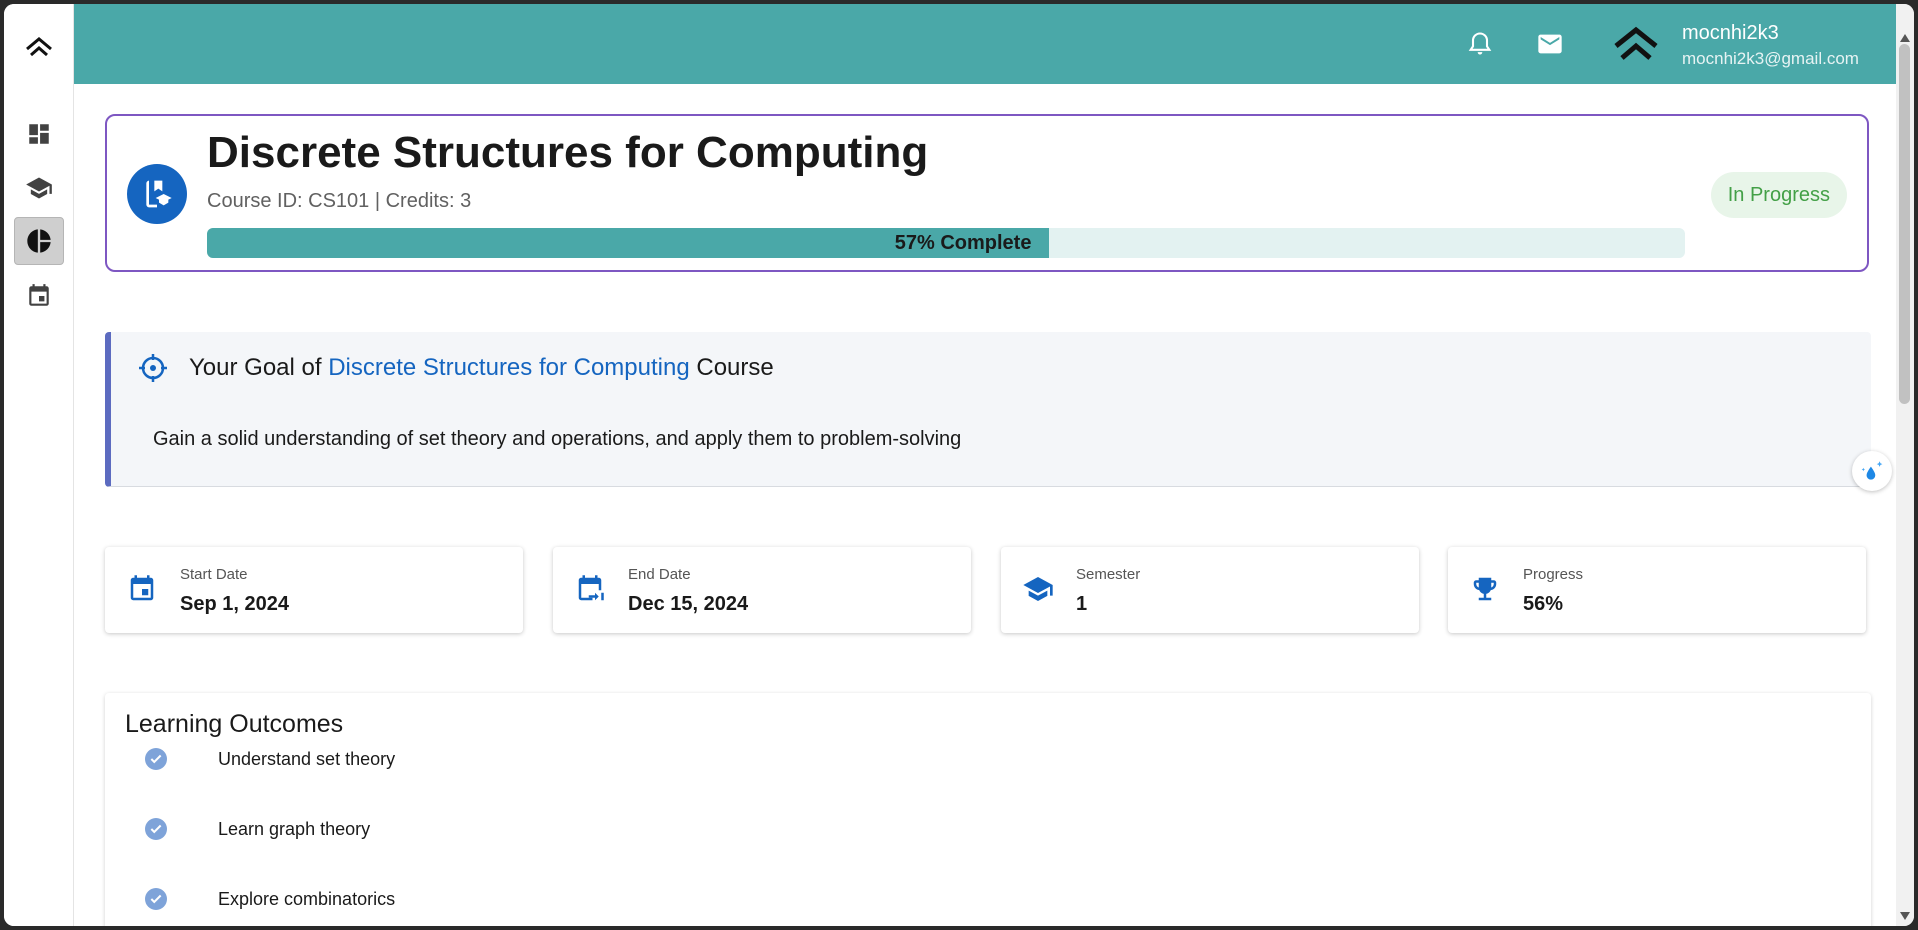 The height and width of the screenshot is (930, 1918). I want to click on list-item: Learn graph theory, so click(257, 829).